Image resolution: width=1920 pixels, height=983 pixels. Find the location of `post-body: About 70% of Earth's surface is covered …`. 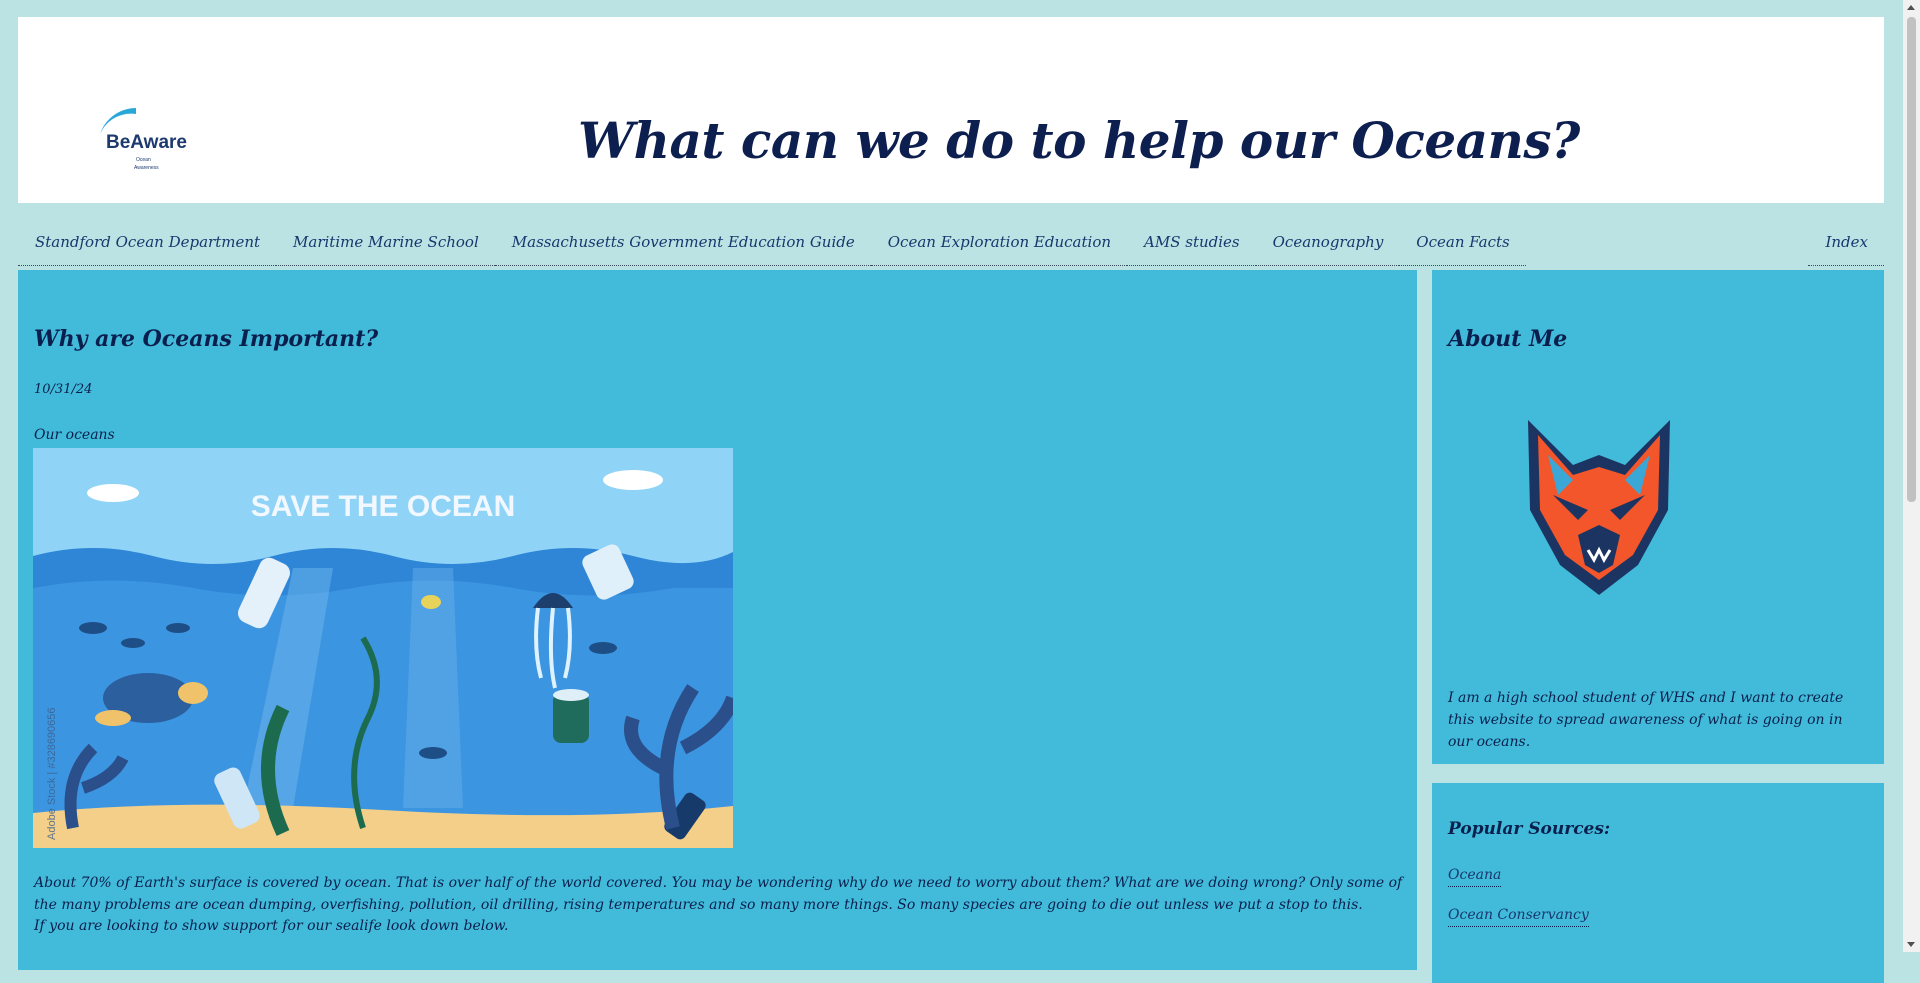

post-body: About 70% of Earth's surface is covered … is located at coordinates (718, 894).